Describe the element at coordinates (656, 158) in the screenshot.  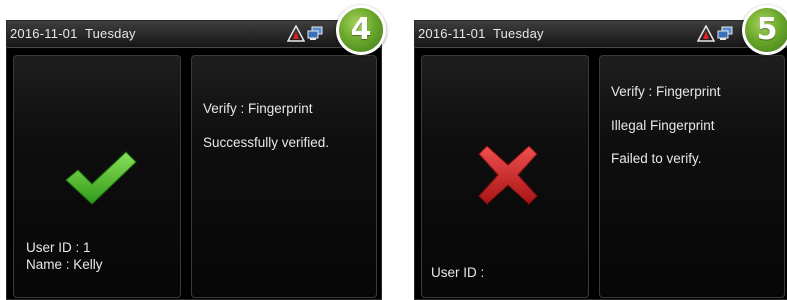
I see `verify-status-label: Failed to verify.` at that location.